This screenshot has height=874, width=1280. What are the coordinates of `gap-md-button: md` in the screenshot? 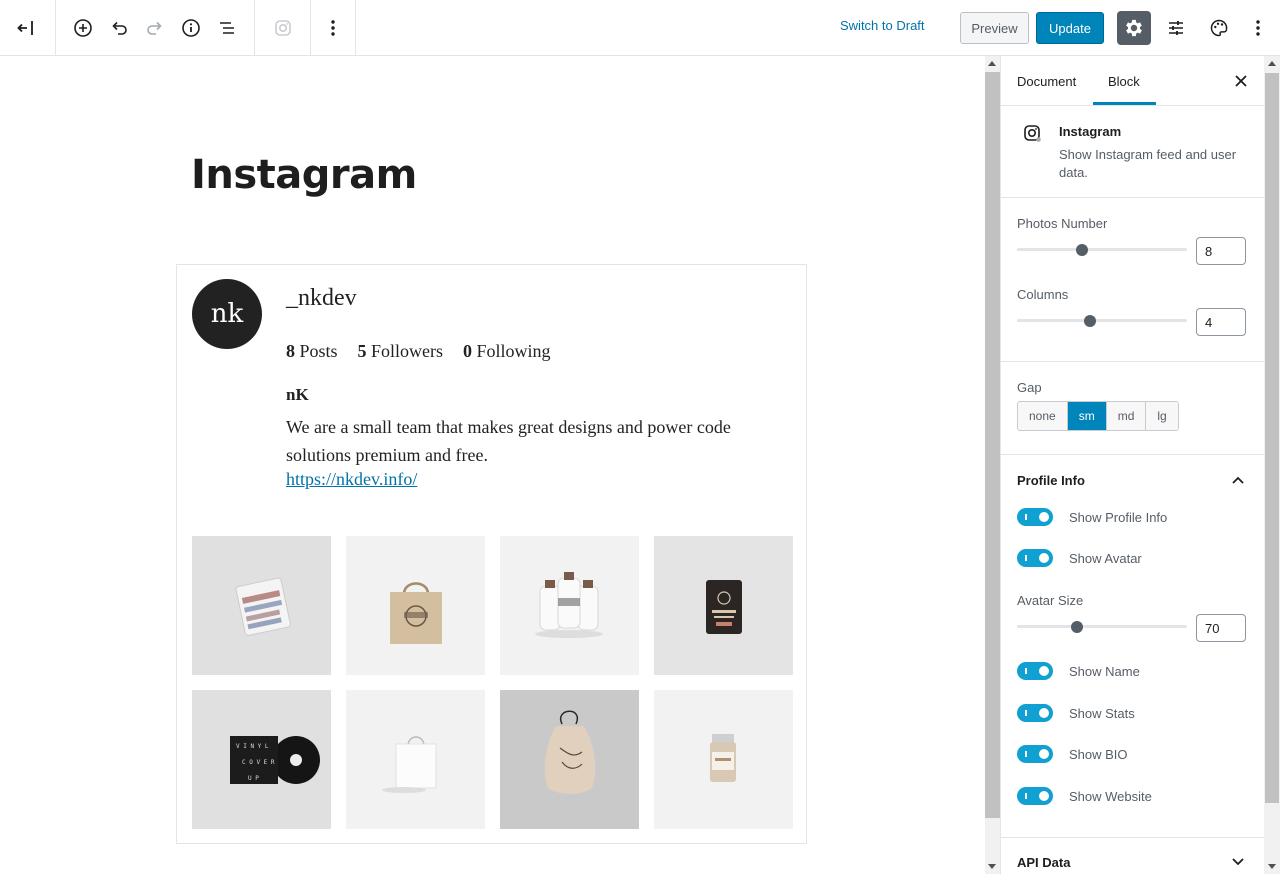 It's located at (1126, 416).